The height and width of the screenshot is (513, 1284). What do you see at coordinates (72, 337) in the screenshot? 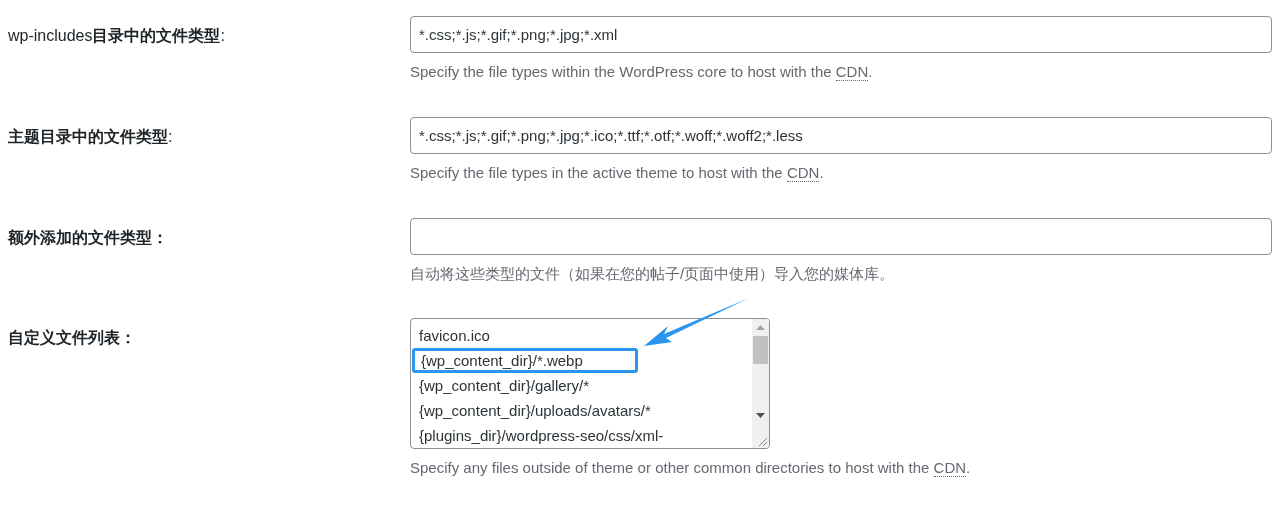
I see `setting-label: 自定义文件列表：` at bounding box center [72, 337].